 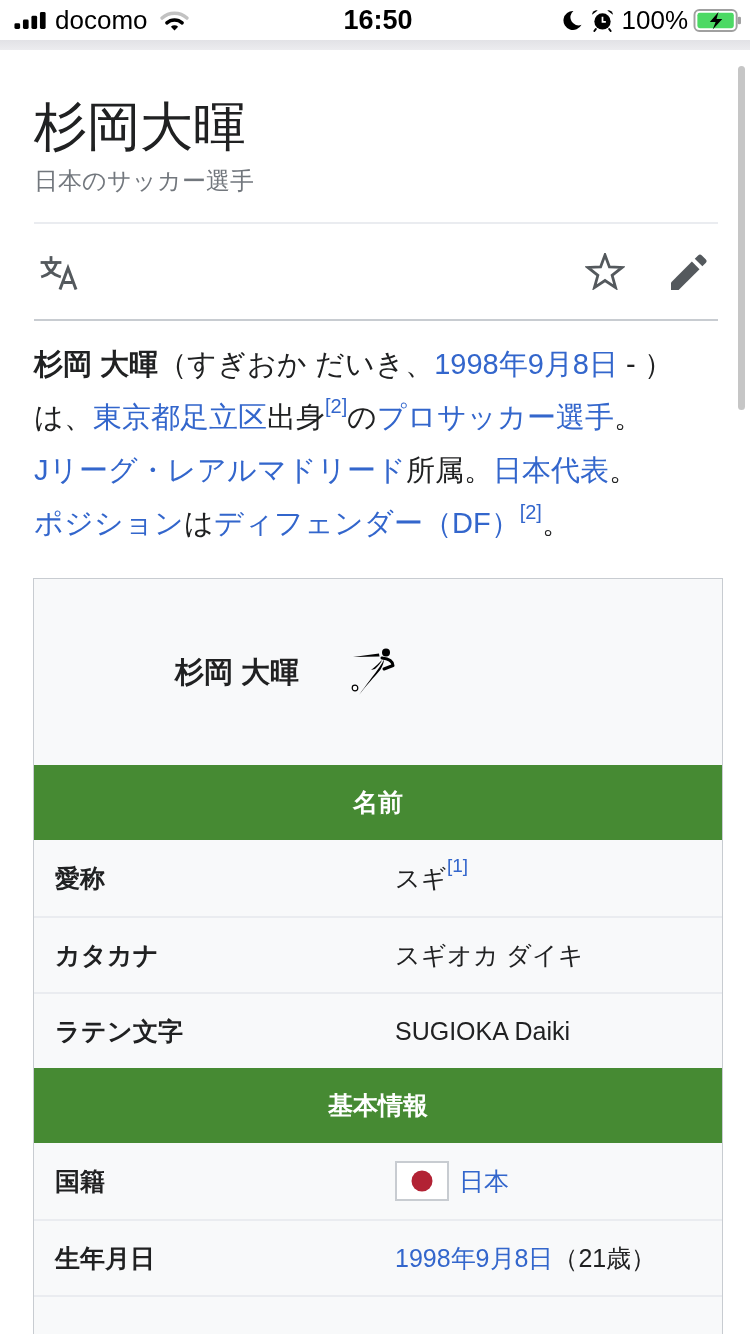 What do you see at coordinates (101, 20) in the screenshot?
I see `carrier-name: docomo` at bounding box center [101, 20].